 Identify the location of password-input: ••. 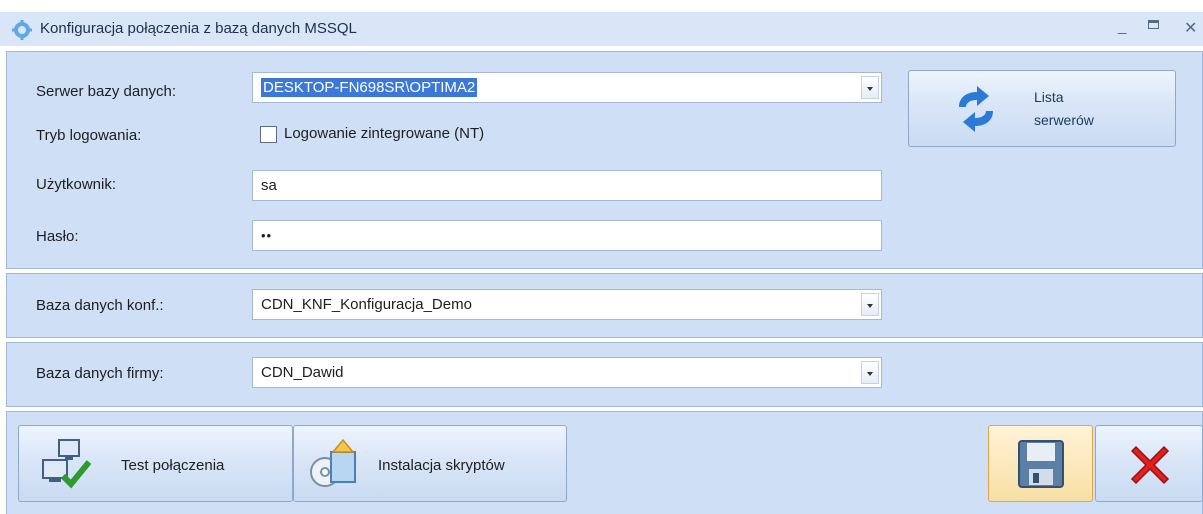
(567, 235).